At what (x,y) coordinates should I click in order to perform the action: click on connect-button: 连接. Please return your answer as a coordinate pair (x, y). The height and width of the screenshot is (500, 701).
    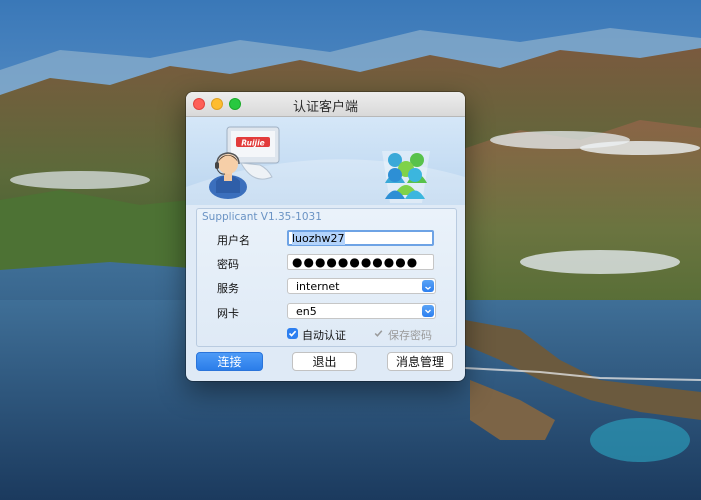
    Looking at the image, I should click on (229, 361).